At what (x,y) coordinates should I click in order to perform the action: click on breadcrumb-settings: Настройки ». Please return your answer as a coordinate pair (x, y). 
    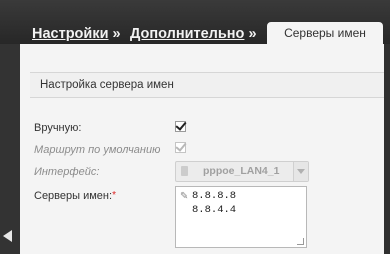
    Looking at the image, I should click on (76, 34).